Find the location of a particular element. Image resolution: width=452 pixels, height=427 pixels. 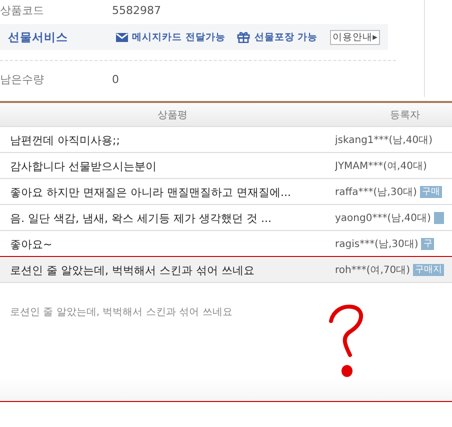

field-value: 0 is located at coordinates (115, 79).